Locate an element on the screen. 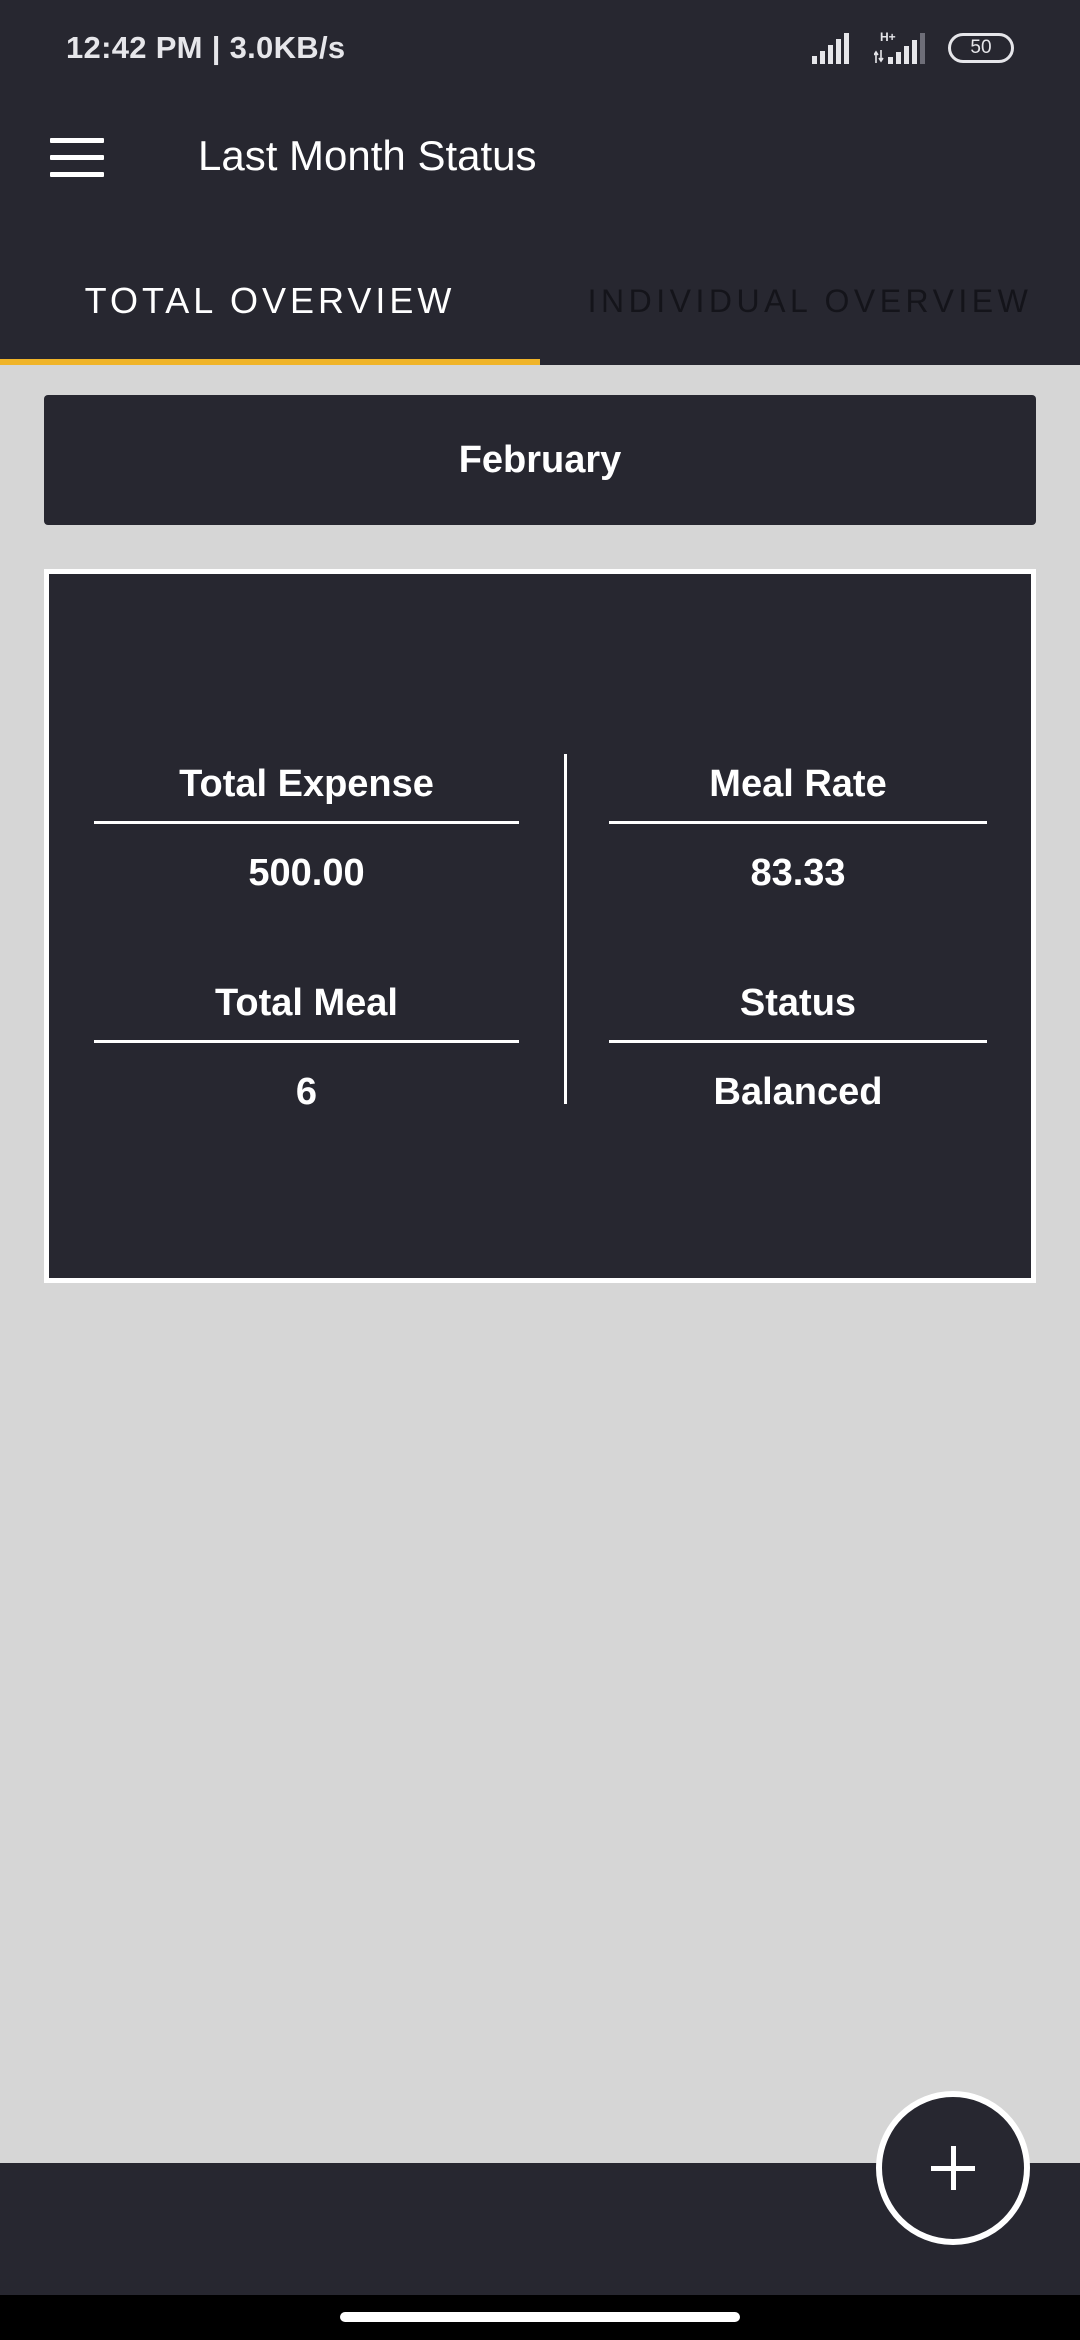 The width and height of the screenshot is (1080, 2340). hamburger-menu-icon is located at coordinates (77, 158).